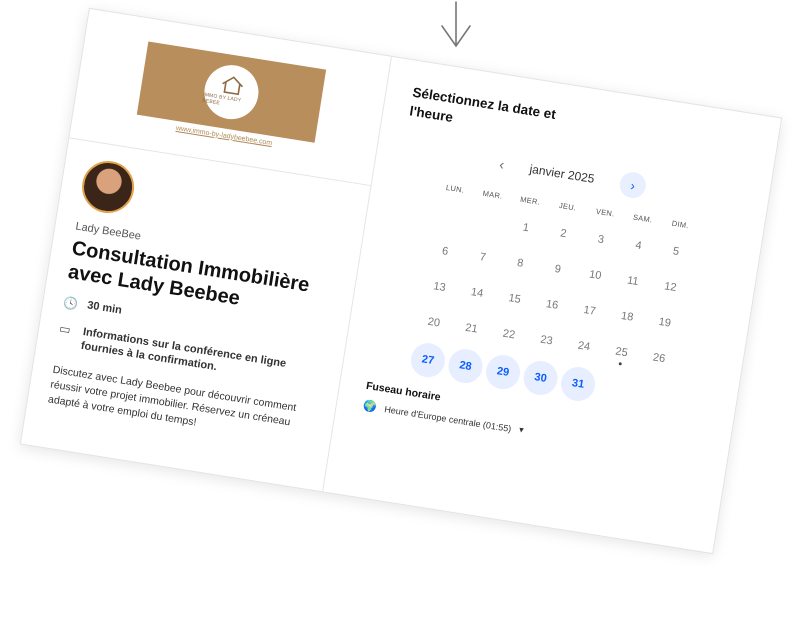  What do you see at coordinates (482, 105) in the screenshot?
I see `calendar-heading: Sélectionnez la date et l'heure` at bounding box center [482, 105].